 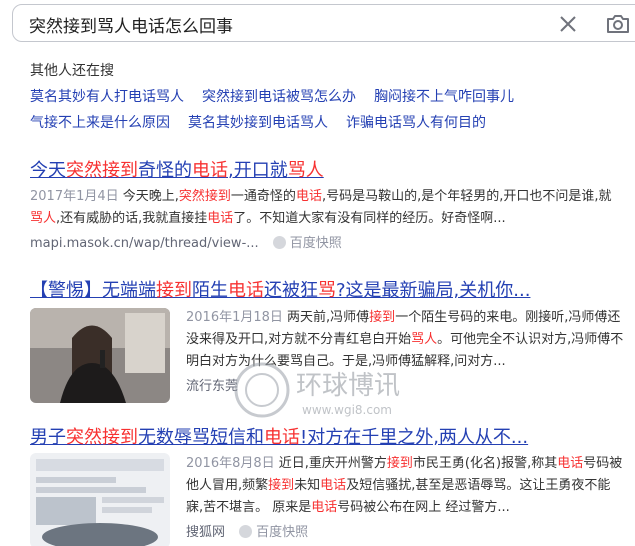 I want to click on related-link: 莫名其妙有人打电话骂人, so click(x=107, y=97).